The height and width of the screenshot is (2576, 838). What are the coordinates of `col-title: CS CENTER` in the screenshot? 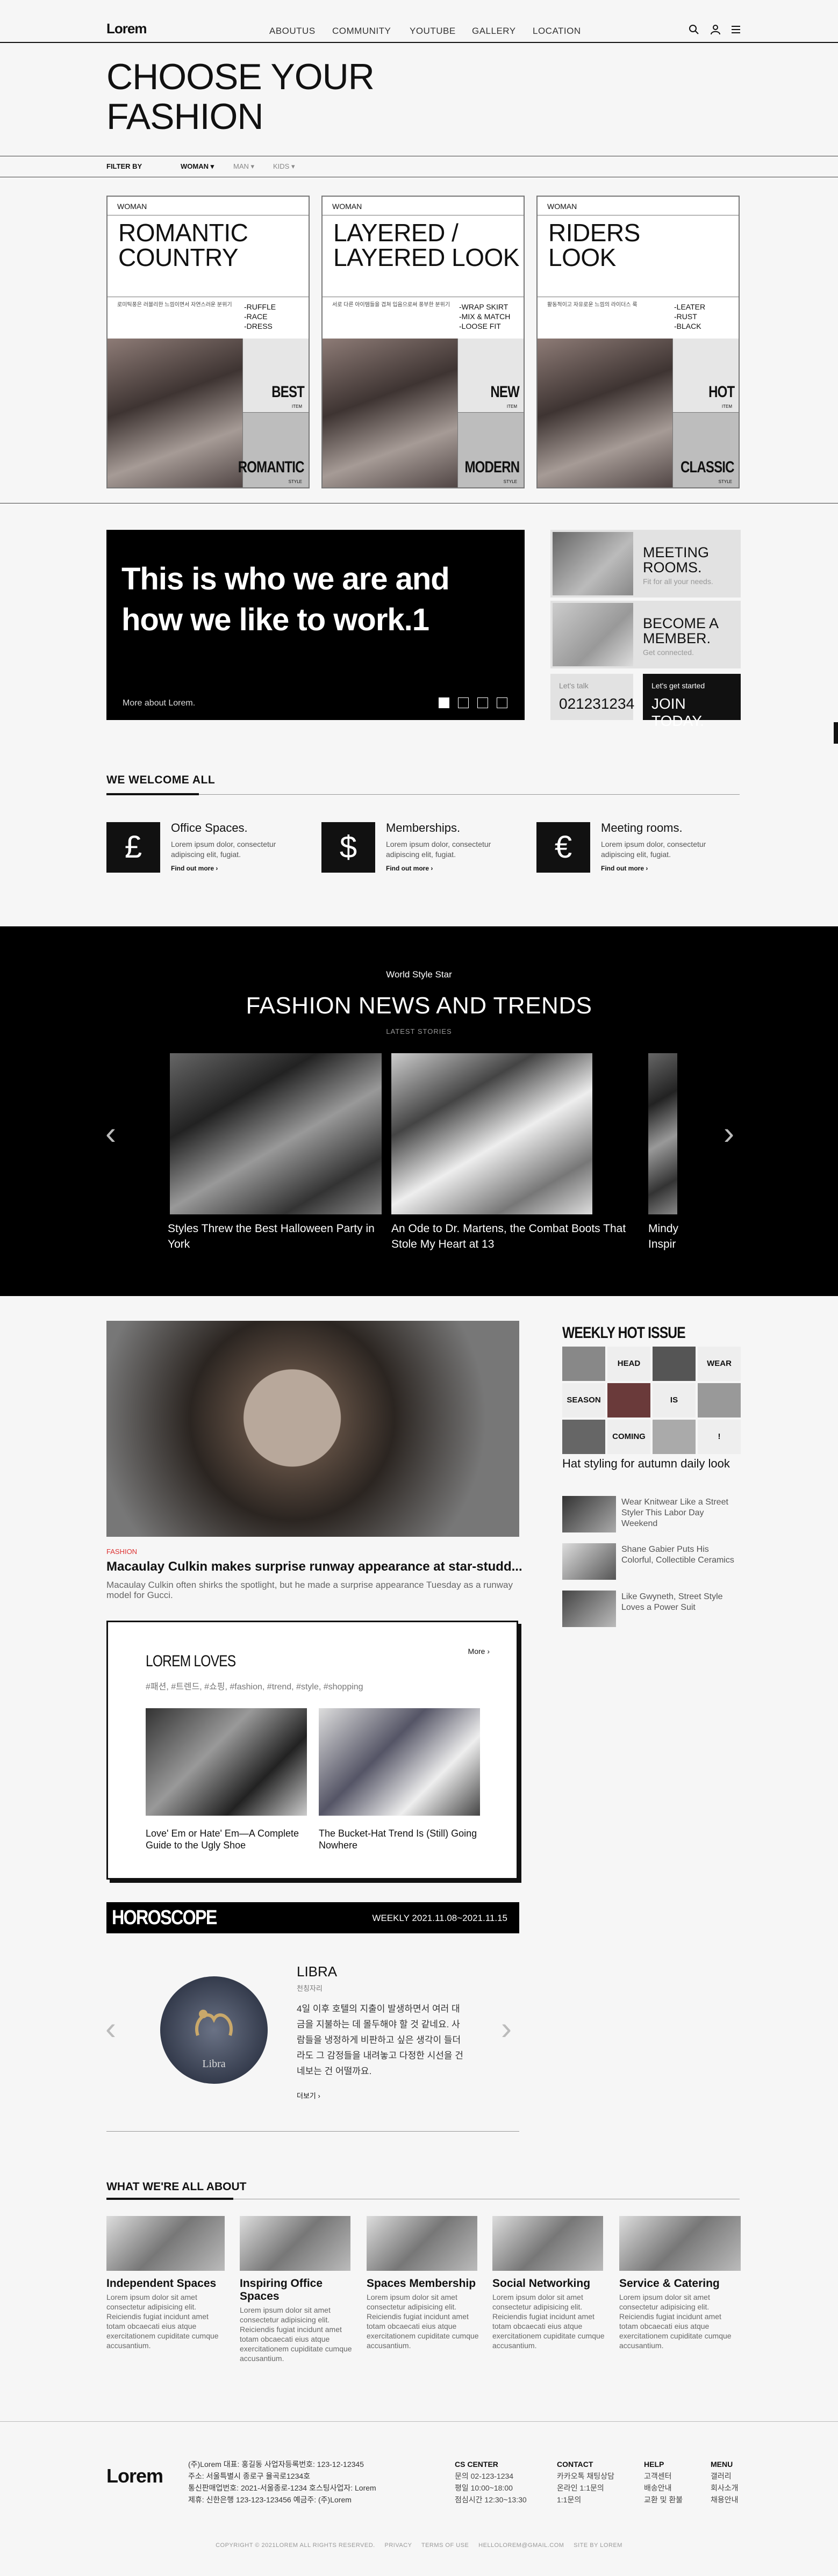 It's located at (476, 2464).